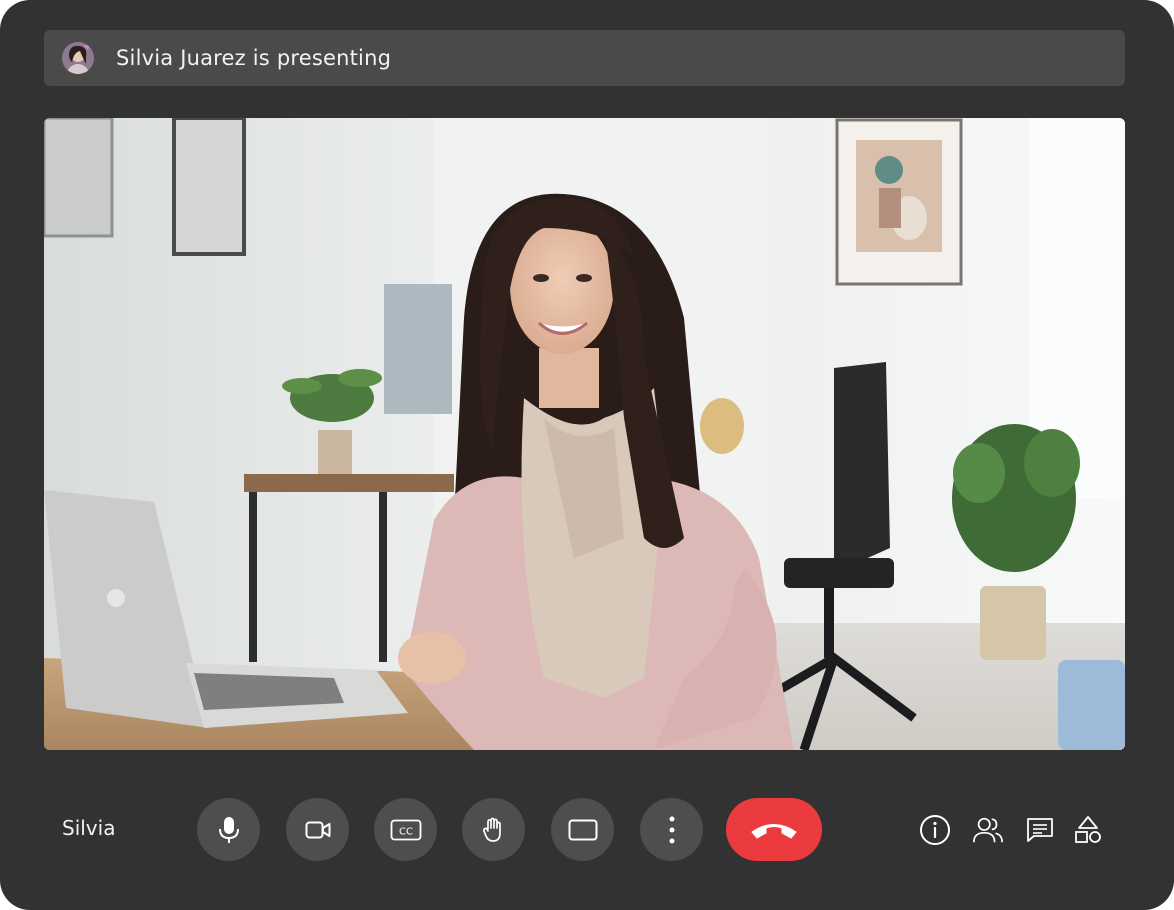 Image resolution: width=1174 pixels, height=910 pixels. I want to click on camera-icon, so click(317, 829).